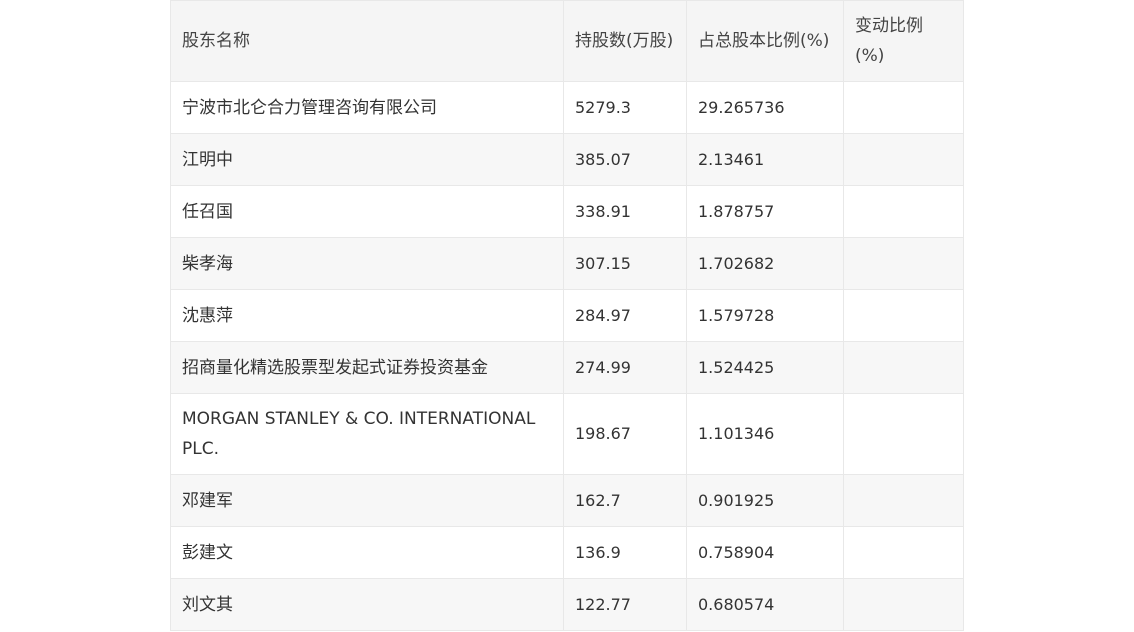  What do you see at coordinates (765, 604) in the screenshot?
I see `cell-ratio: 0.680574` at bounding box center [765, 604].